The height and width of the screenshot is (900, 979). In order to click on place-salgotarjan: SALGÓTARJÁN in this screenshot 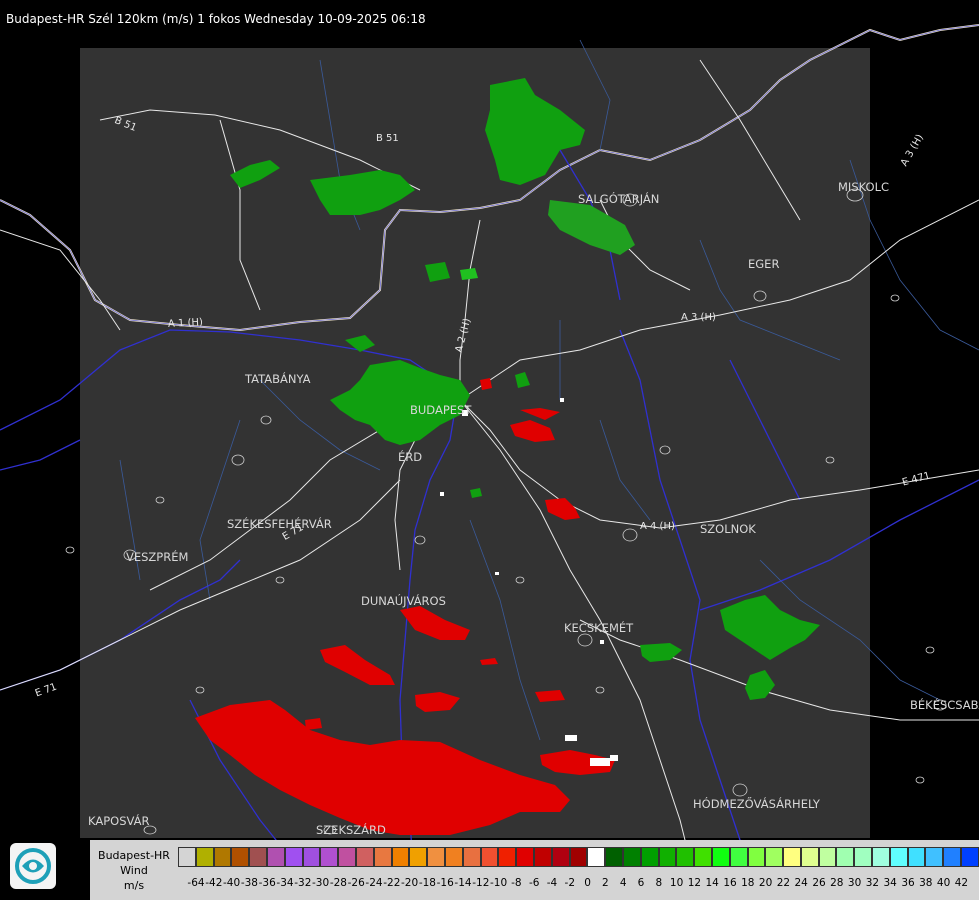, I will do `click(619, 199)`.